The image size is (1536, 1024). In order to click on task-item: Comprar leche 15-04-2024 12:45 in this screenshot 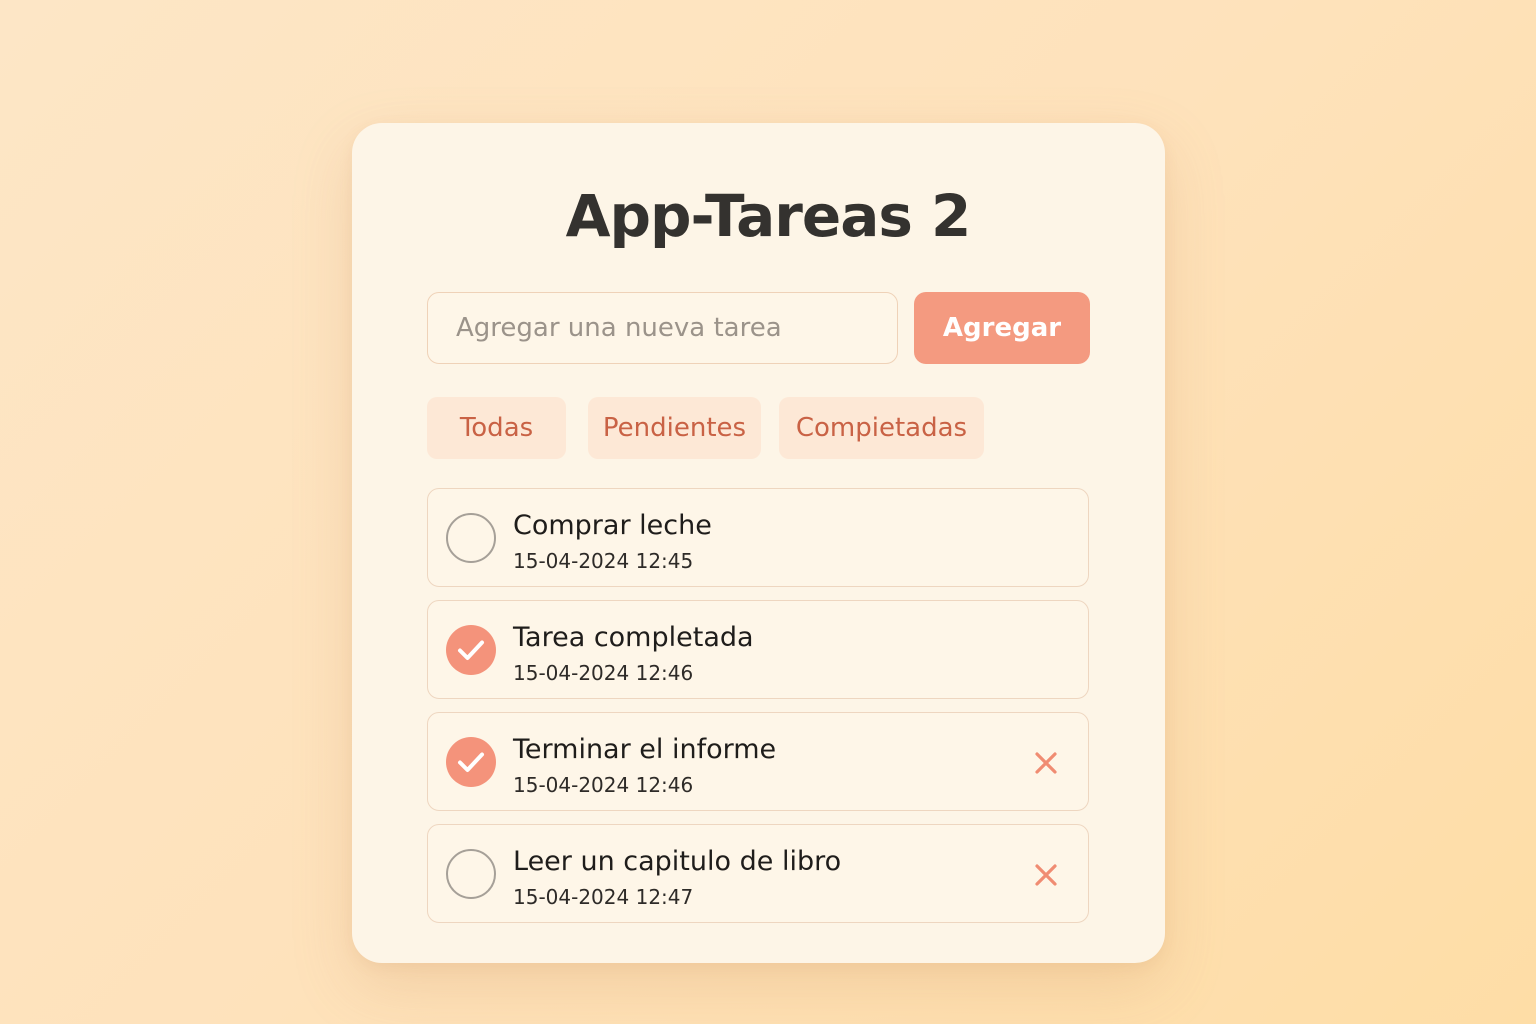, I will do `click(758, 537)`.